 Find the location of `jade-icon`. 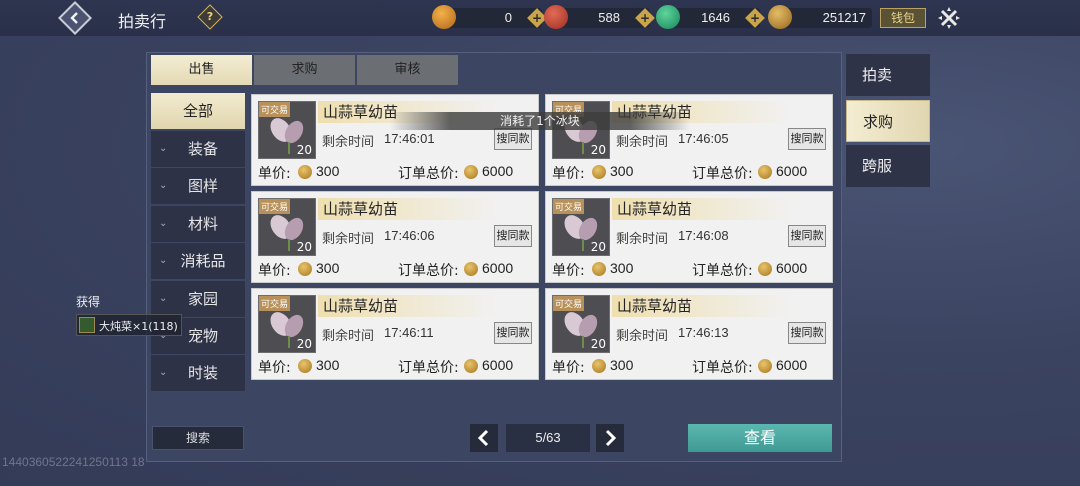

jade-icon is located at coordinates (668, 17).